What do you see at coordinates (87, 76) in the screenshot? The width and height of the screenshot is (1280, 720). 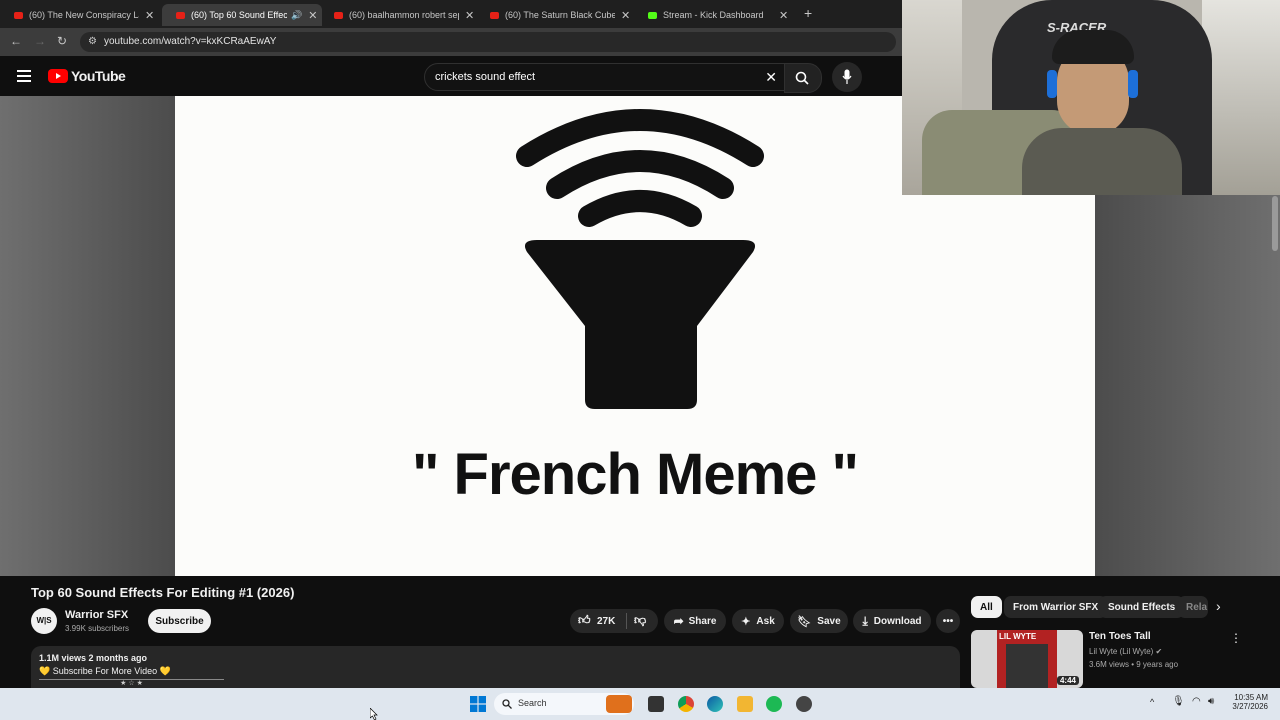 I see `youtube-logo: YouTube` at bounding box center [87, 76].